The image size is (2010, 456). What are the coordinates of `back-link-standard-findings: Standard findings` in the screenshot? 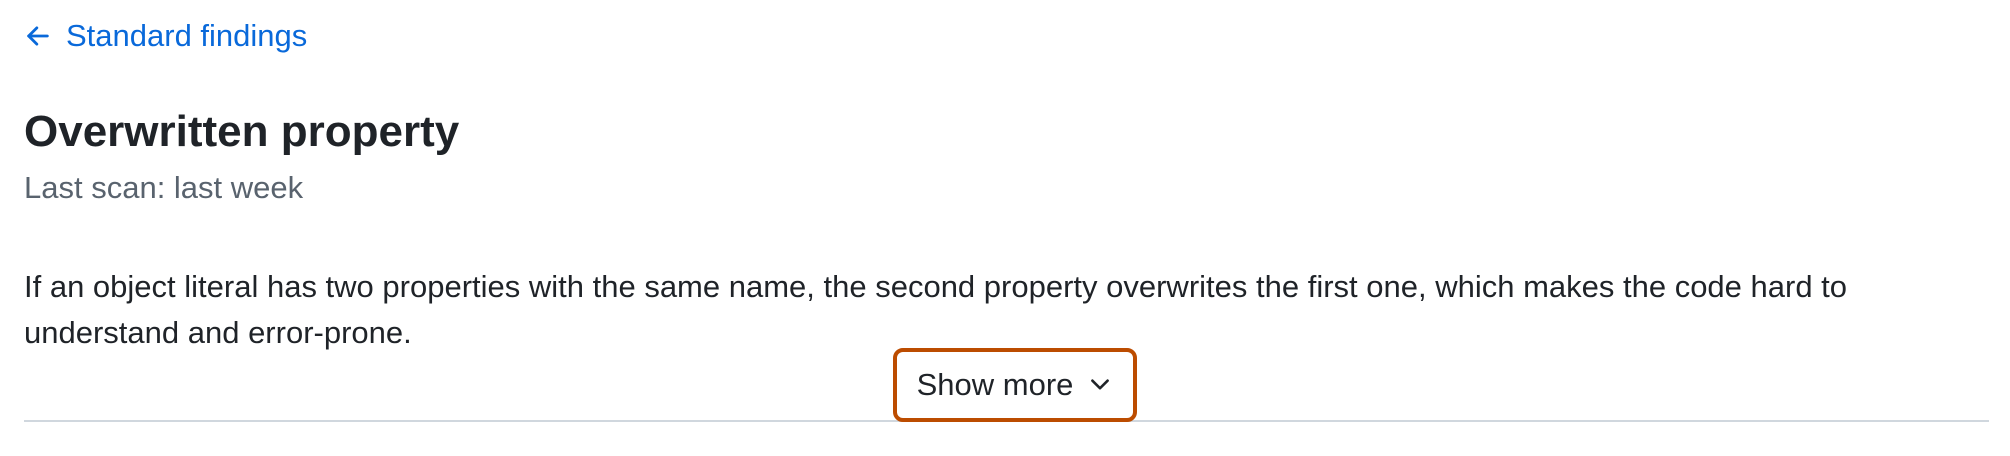 It's located at (165, 36).